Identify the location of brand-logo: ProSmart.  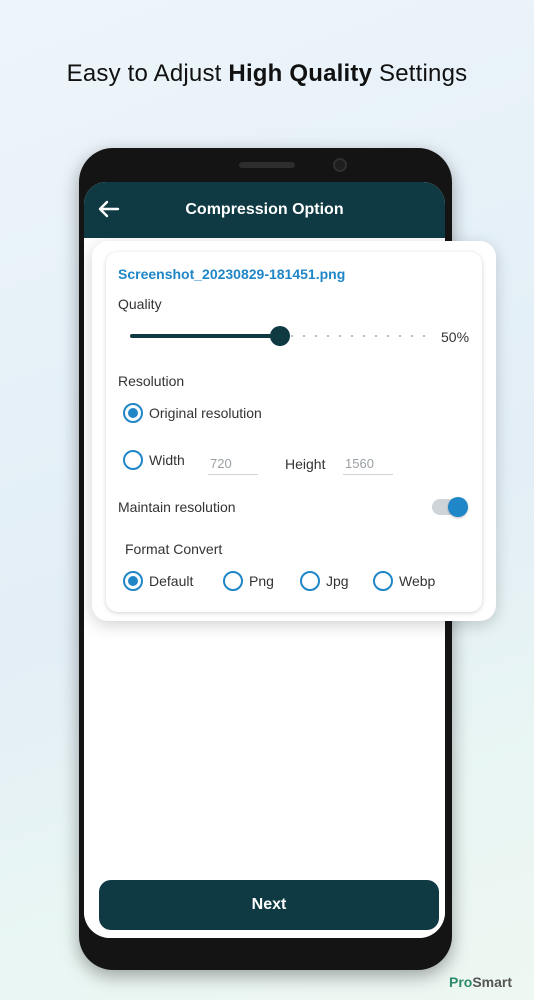
(480, 982).